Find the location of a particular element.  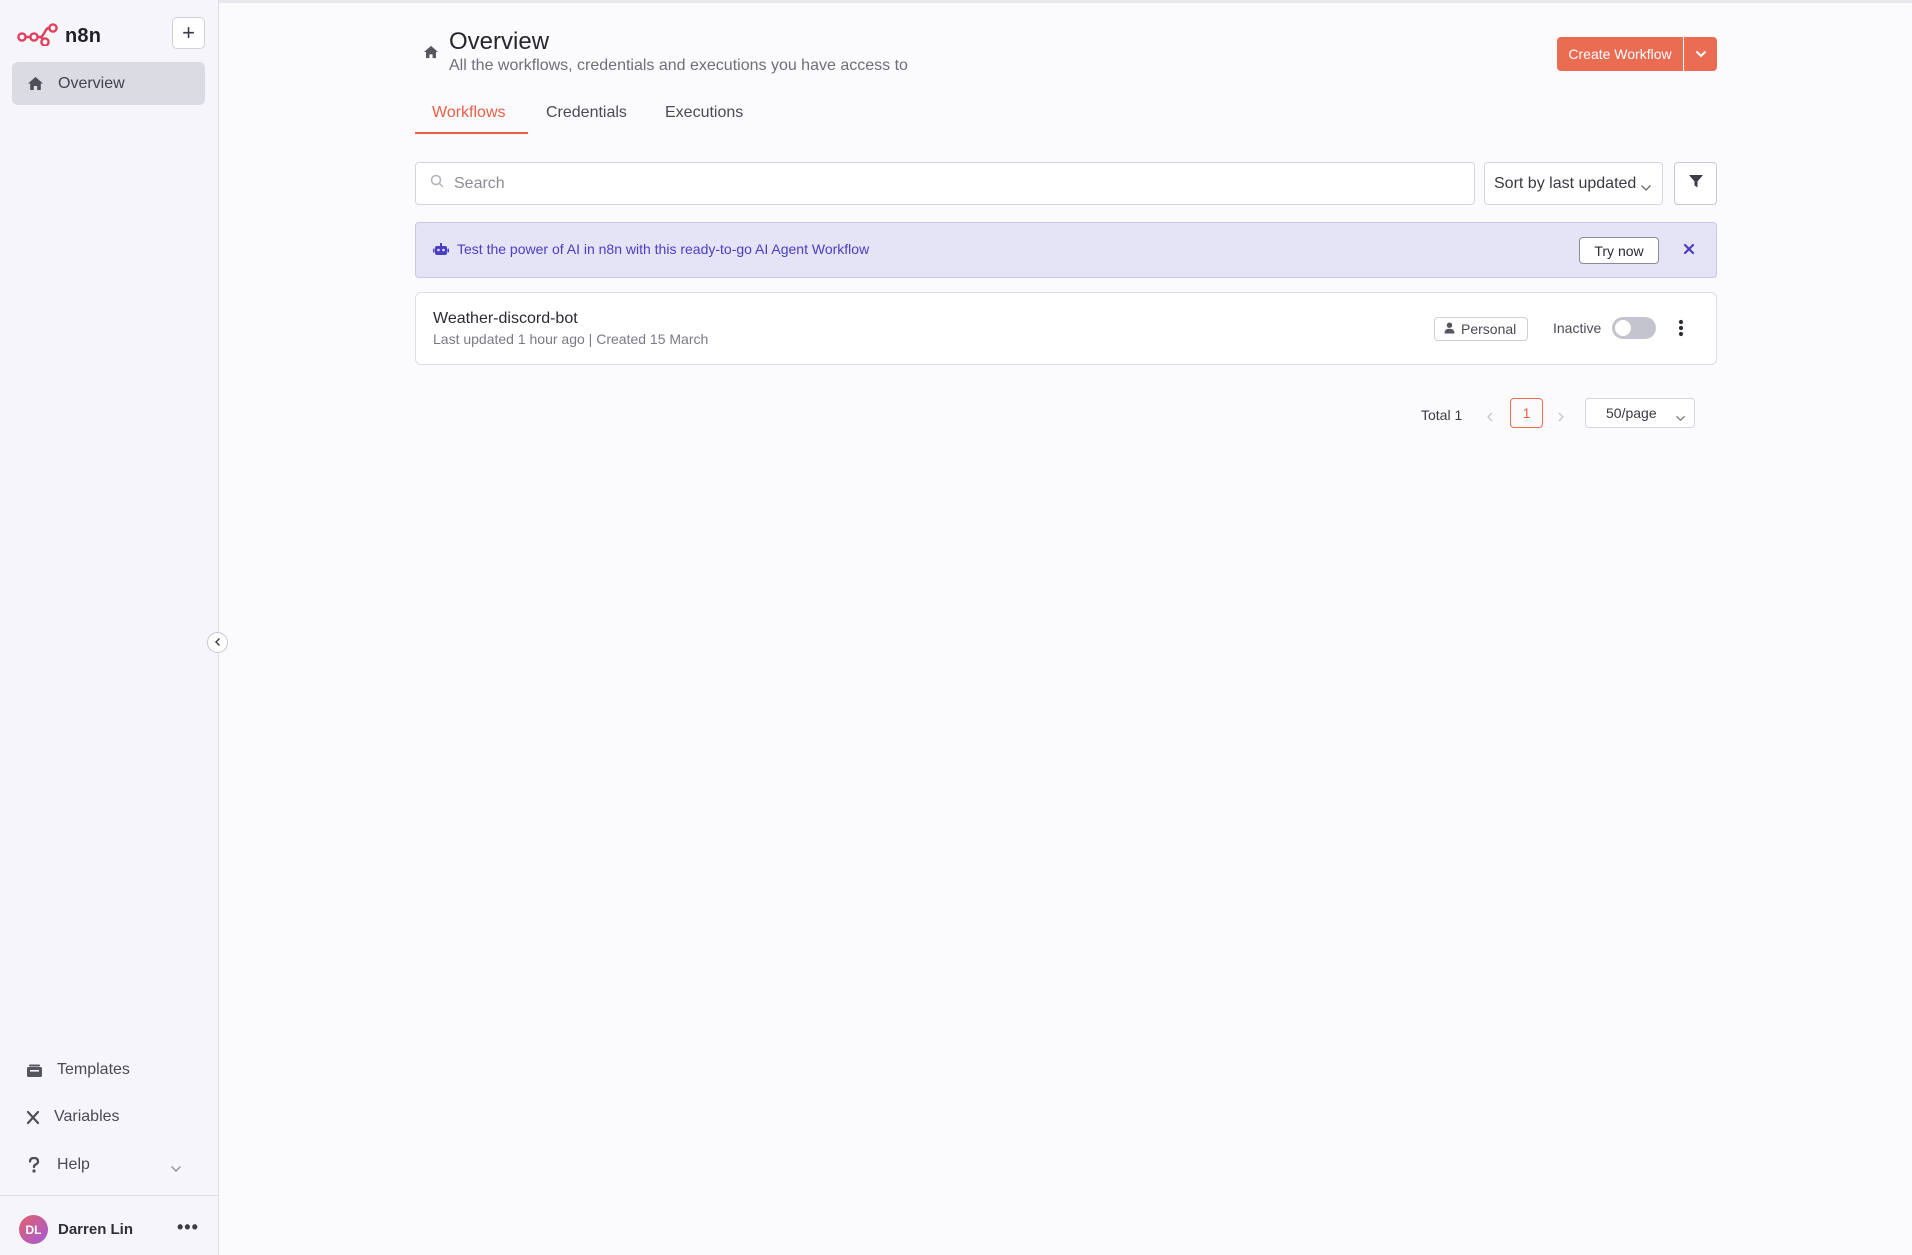

owner-badge: Personal is located at coordinates (1481, 329).